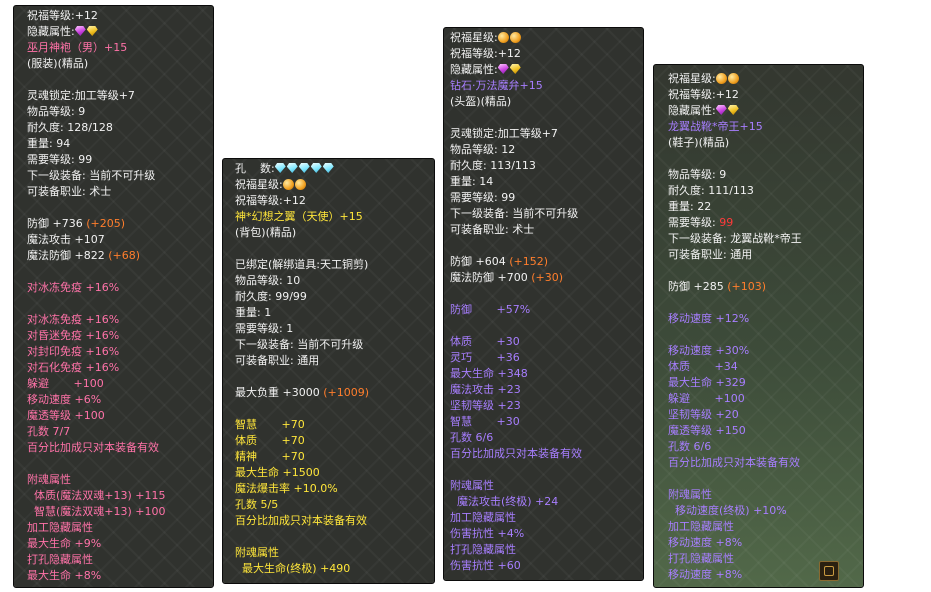 The image size is (931, 592). What do you see at coordinates (710, 254) in the screenshot?
I see `line-text: 可装备职业: 通用` at bounding box center [710, 254].